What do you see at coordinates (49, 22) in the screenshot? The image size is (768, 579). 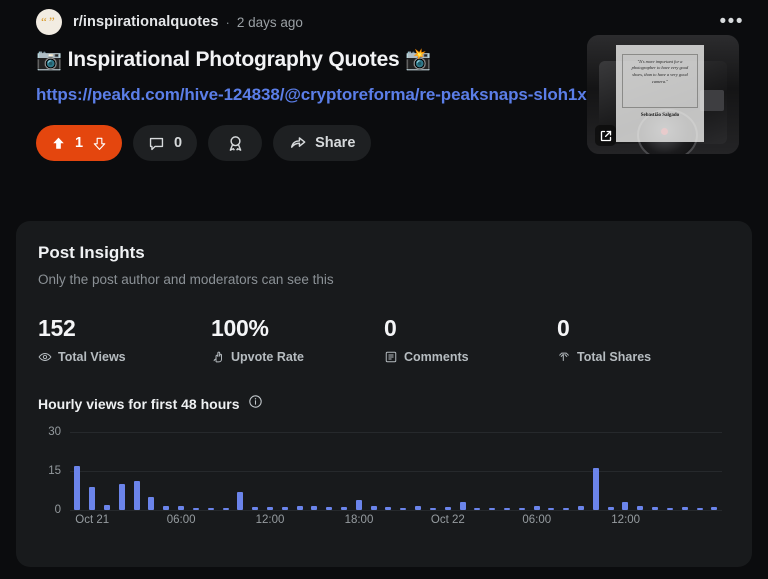 I see `subreddit-avatar: “ ”` at bounding box center [49, 22].